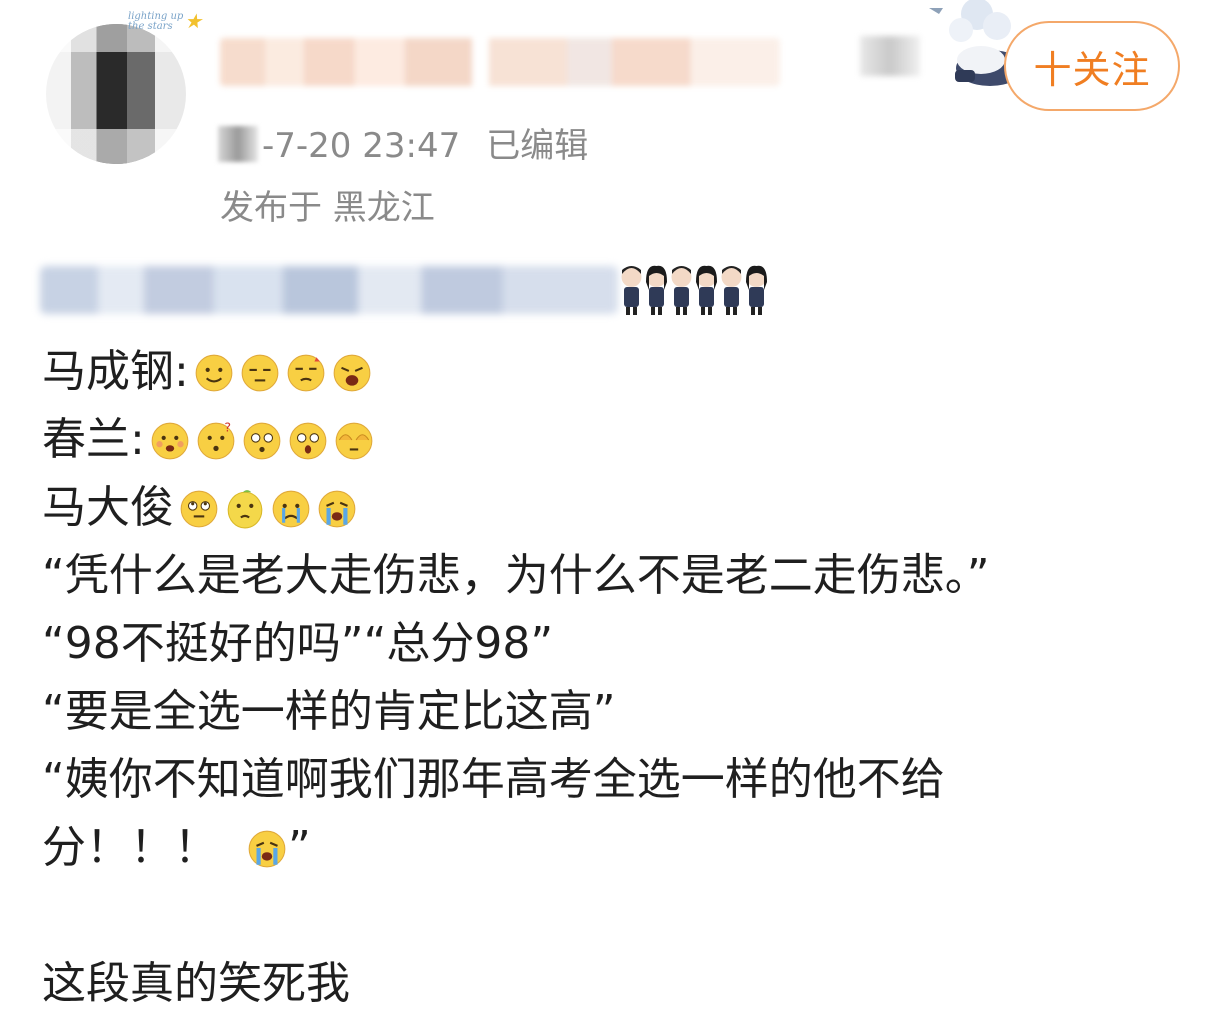 This screenshot has height=1035, width=1220. I want to click on shocked-emoji-icon, so click(308, 441).